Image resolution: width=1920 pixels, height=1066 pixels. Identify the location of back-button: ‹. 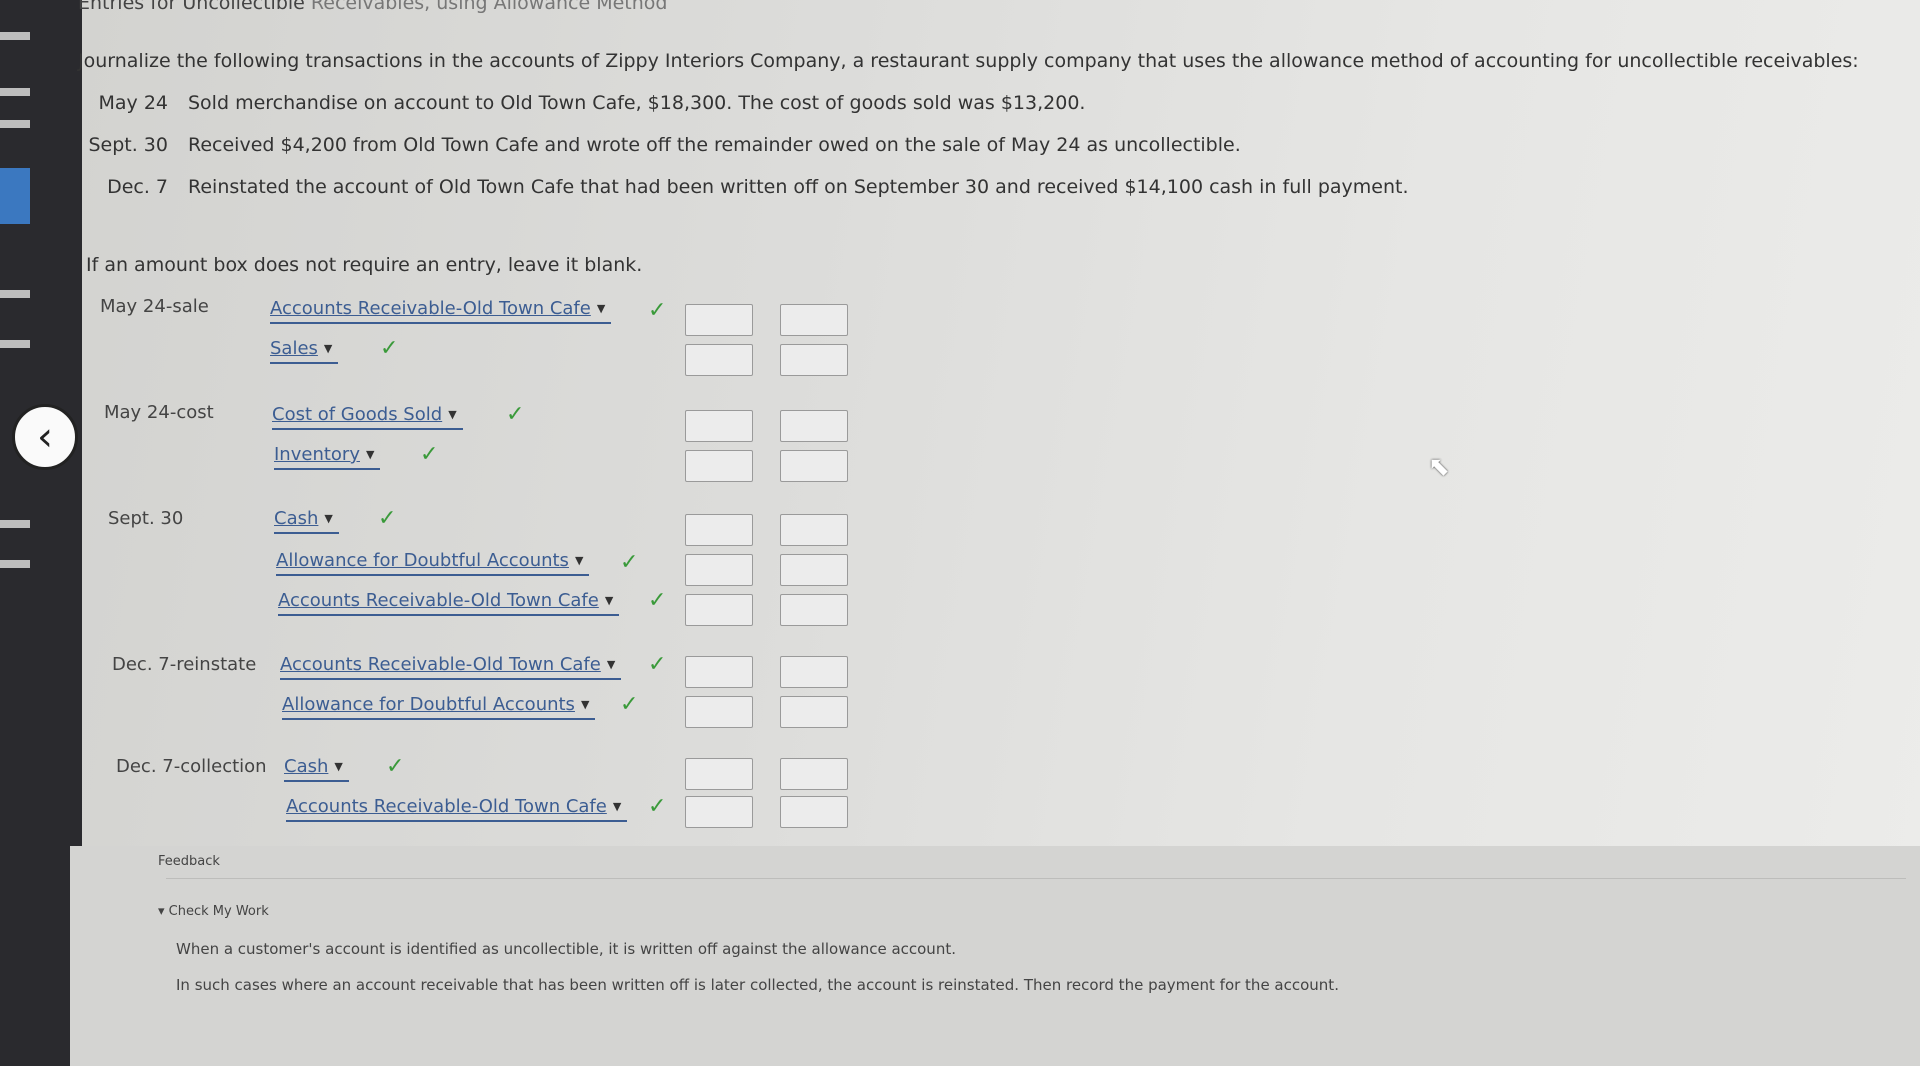
(45, 437).